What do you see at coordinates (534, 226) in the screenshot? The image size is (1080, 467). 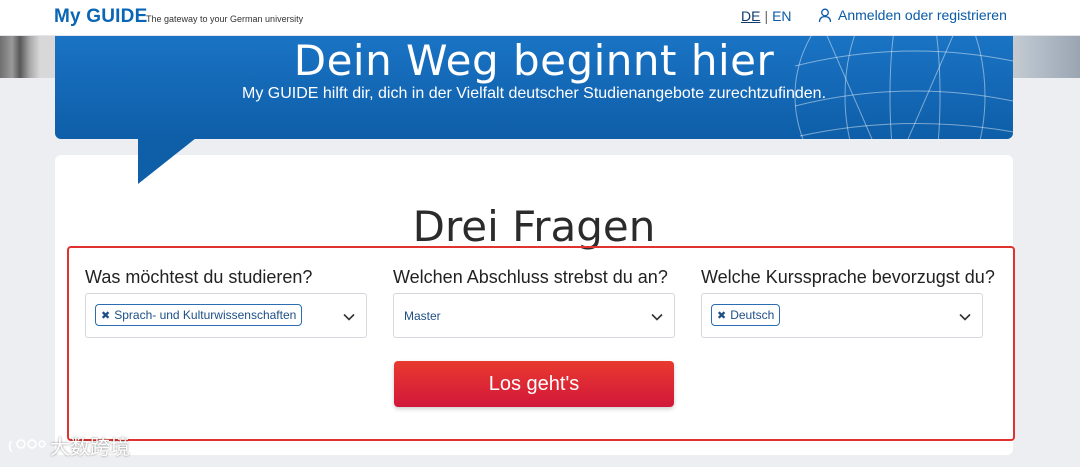 I see `card-title: Drei Fragen` at bounding box center [534, 226].